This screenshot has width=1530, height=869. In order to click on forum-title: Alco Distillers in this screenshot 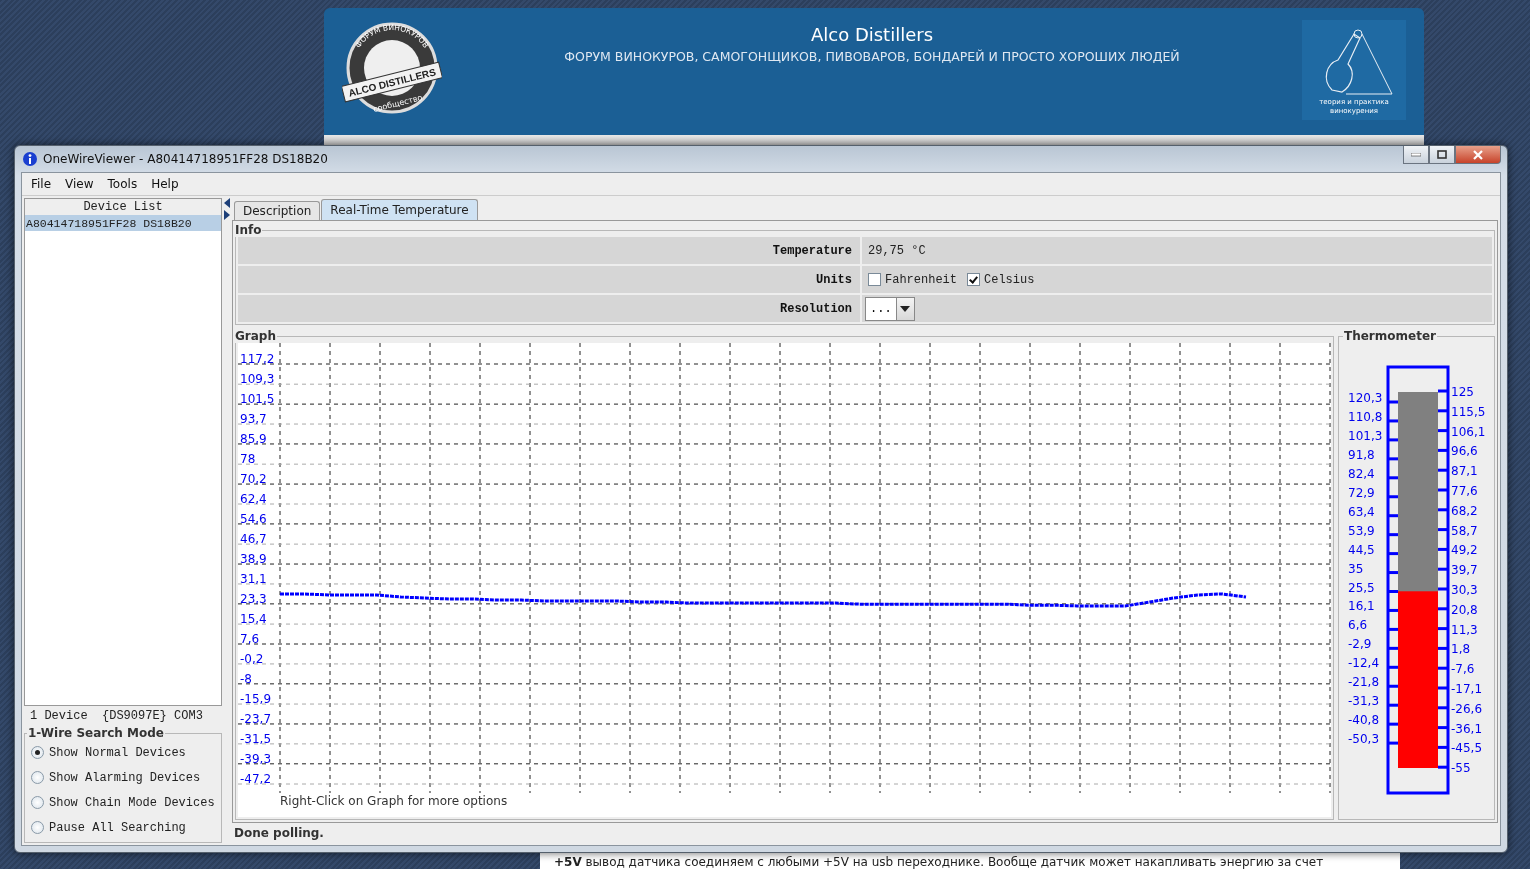, I will do `click(872, 34)`.